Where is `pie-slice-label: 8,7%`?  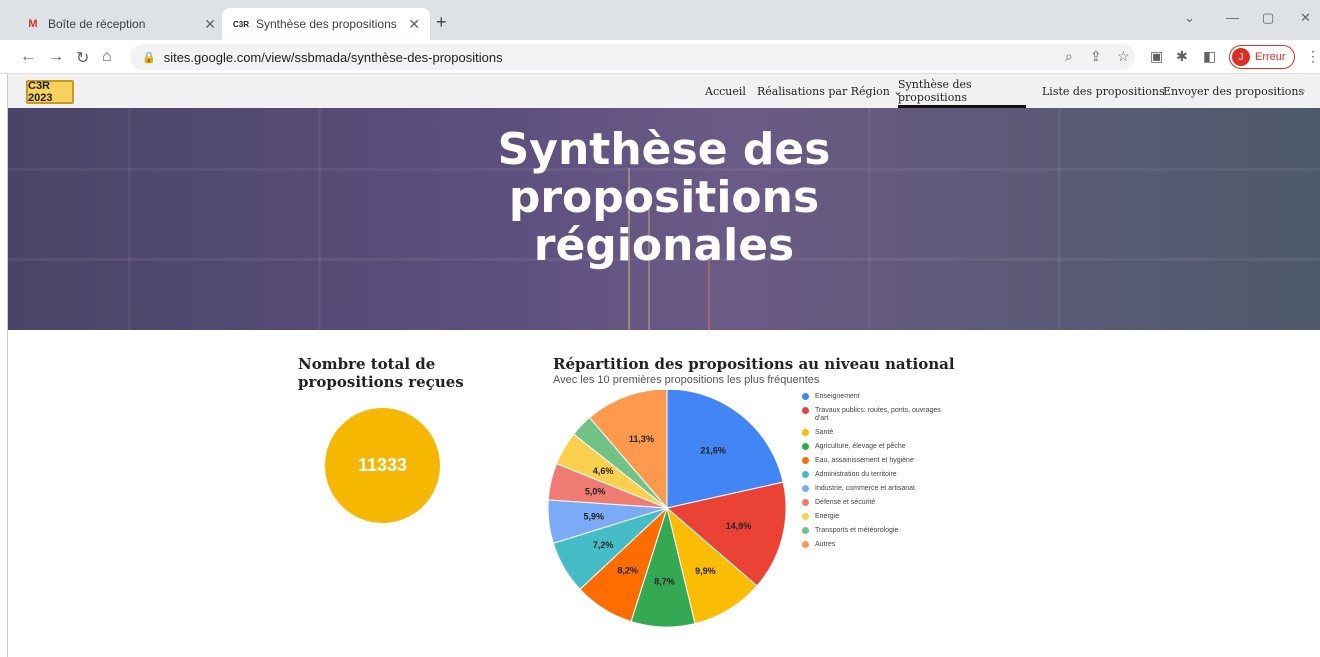
pie-slice-label: 8,7% is located at coordinates (664, 582).